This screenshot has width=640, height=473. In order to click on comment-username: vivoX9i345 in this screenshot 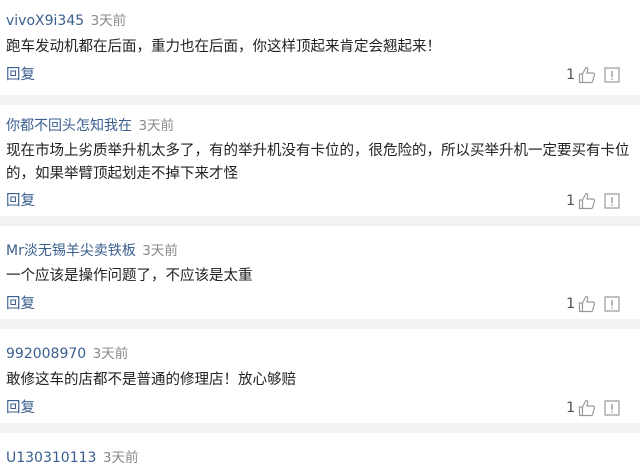, I will do `click(45, 21)`.